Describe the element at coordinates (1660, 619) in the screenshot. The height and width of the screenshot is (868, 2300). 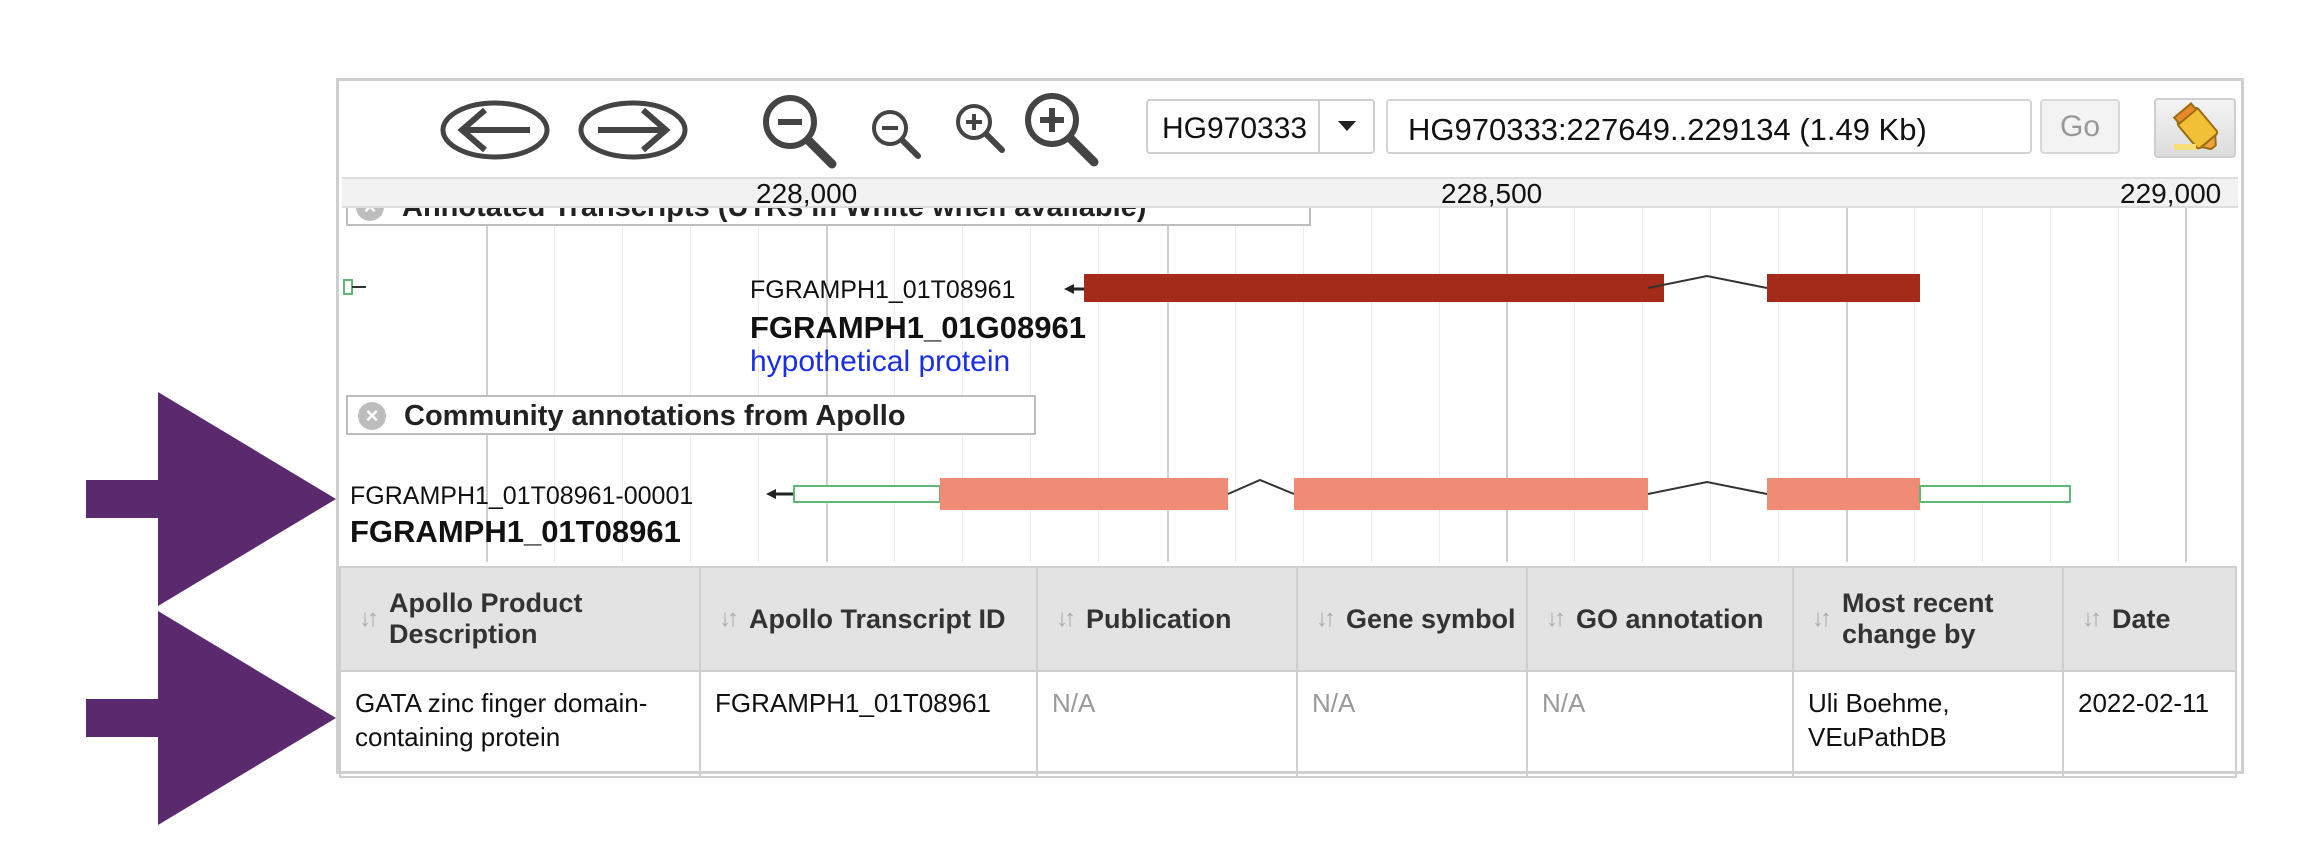
I see `column-header: ↓↑ GO annotation` at that location.